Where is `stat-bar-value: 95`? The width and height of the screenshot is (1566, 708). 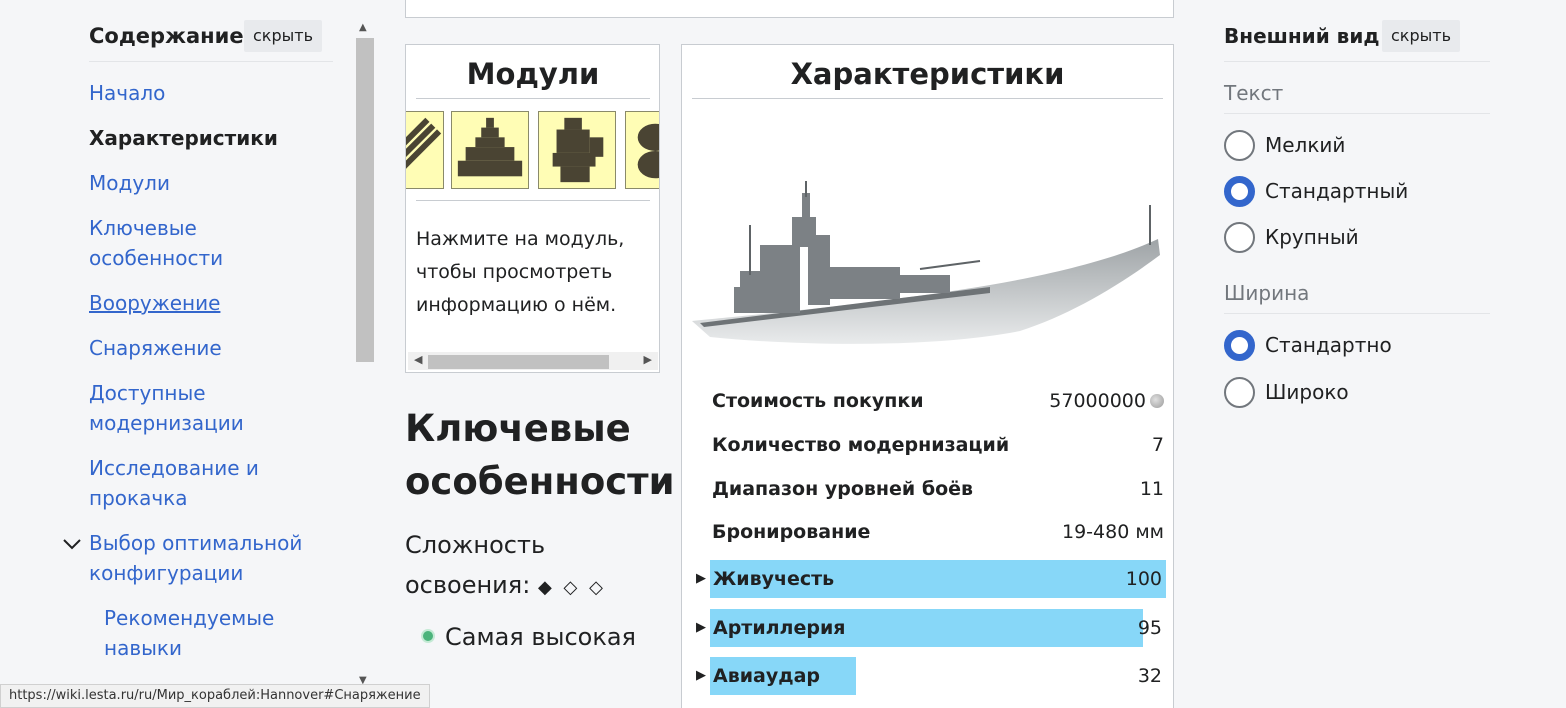
stat-bar-value: 95 is located at coordinates (1149, 627).